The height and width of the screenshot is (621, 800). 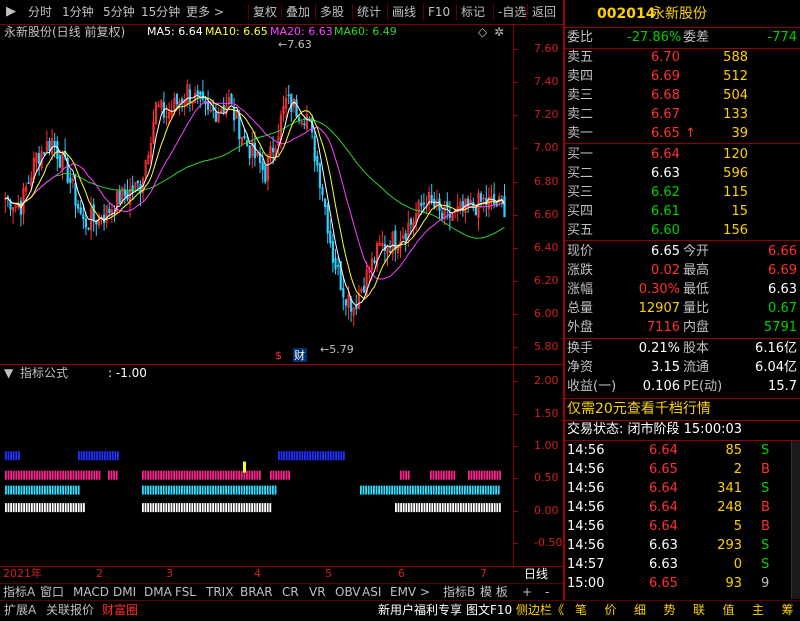 What do you see at coordinates (665, 96) in the screenshot?
I see `sell-level-price: 6.68` at bounding box center [665, 96].